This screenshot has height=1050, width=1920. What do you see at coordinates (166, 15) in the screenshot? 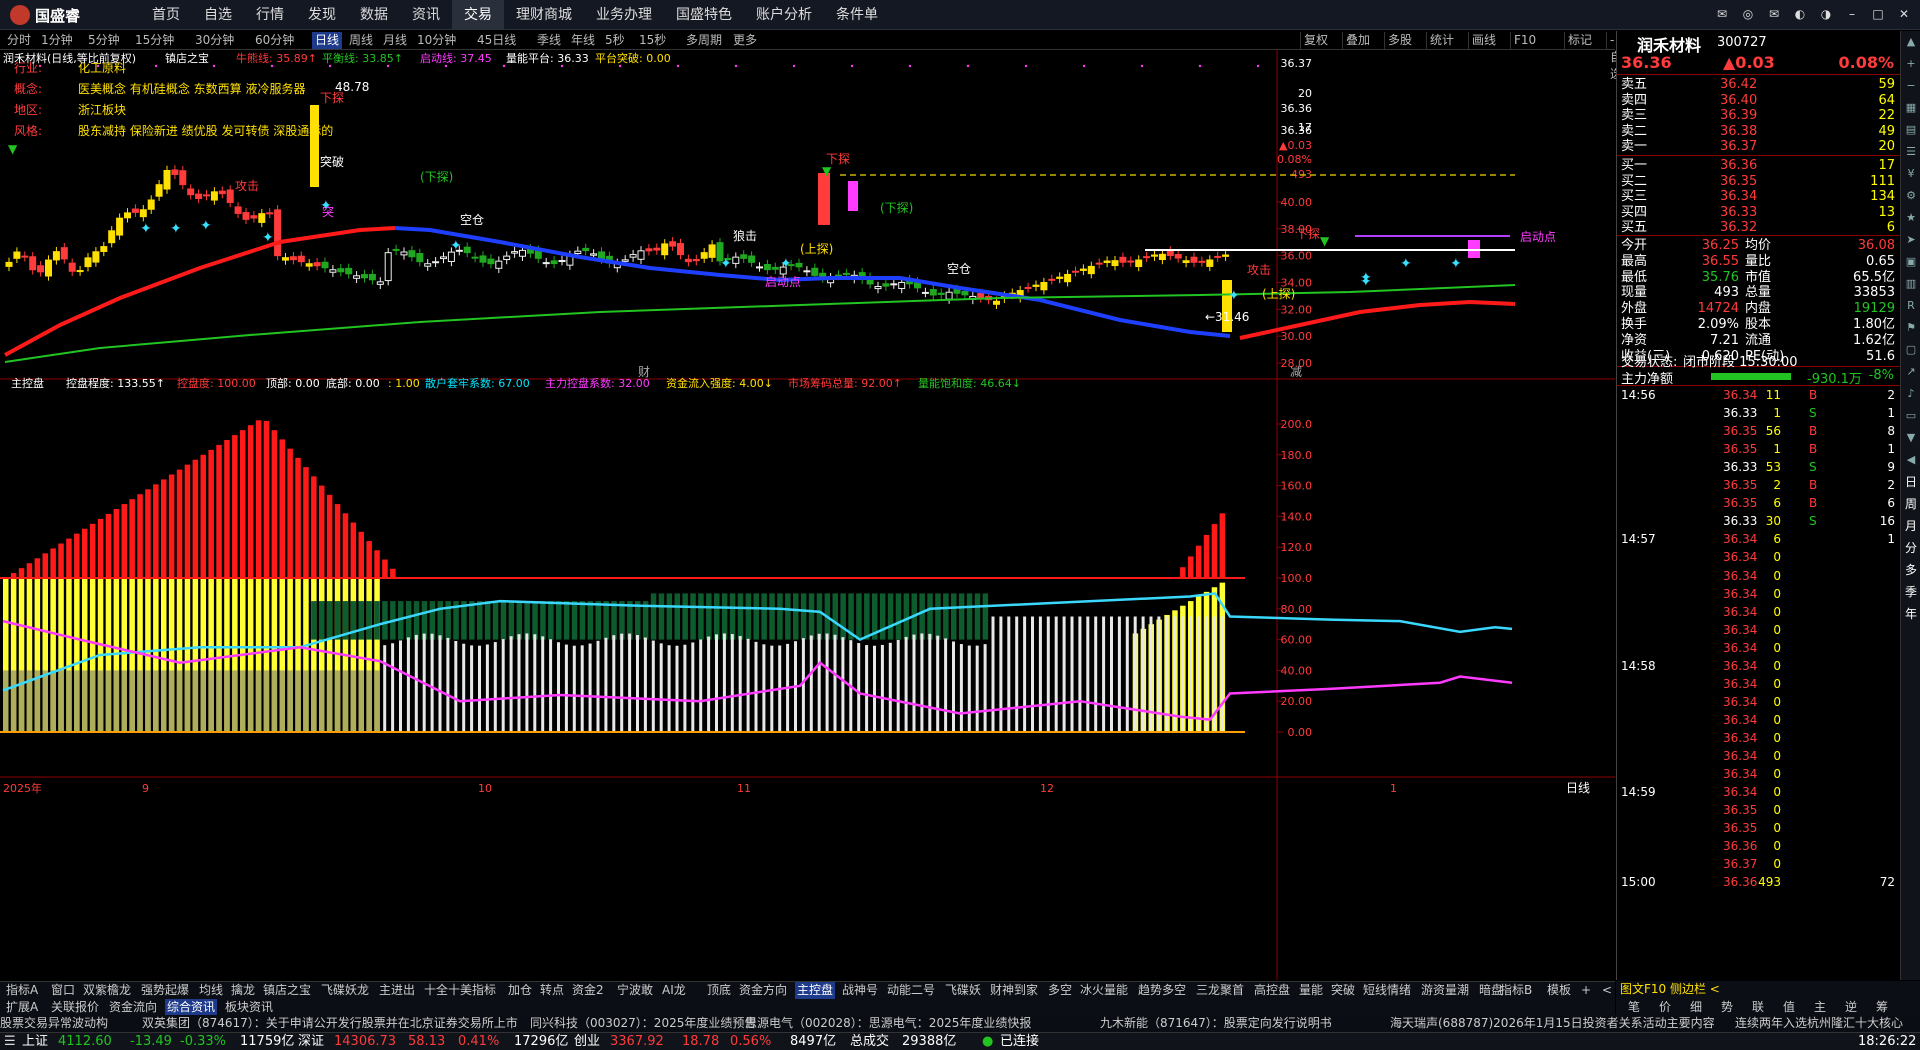
I see `menu-item-0: 首页` at bounding box center [166, 15].